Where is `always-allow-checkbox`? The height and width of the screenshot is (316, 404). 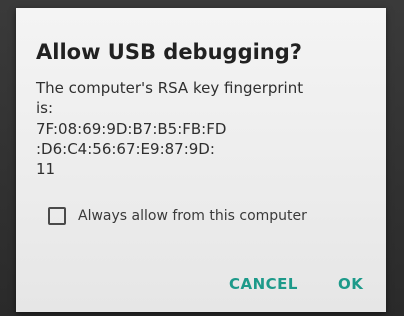 always-allow-checkbox is located at coordinates (57, 216).